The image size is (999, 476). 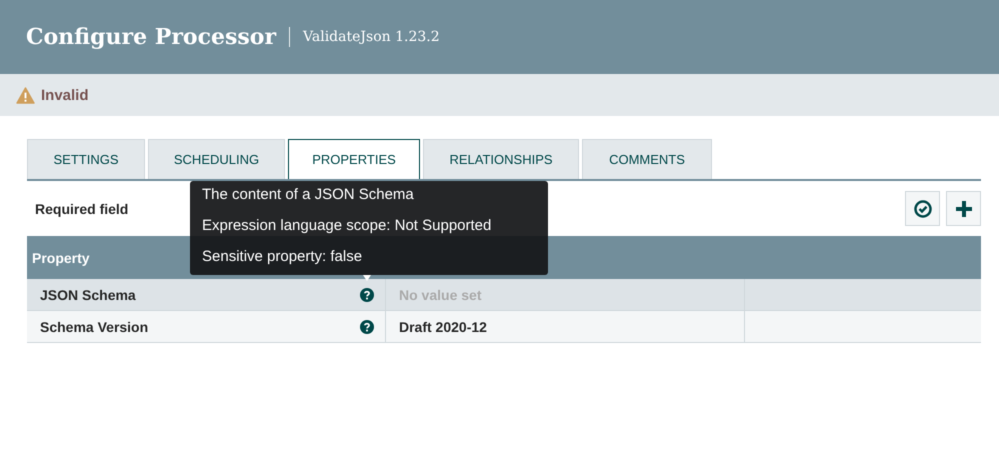 I want to click on add-property-button, so click(x=963, y=208).